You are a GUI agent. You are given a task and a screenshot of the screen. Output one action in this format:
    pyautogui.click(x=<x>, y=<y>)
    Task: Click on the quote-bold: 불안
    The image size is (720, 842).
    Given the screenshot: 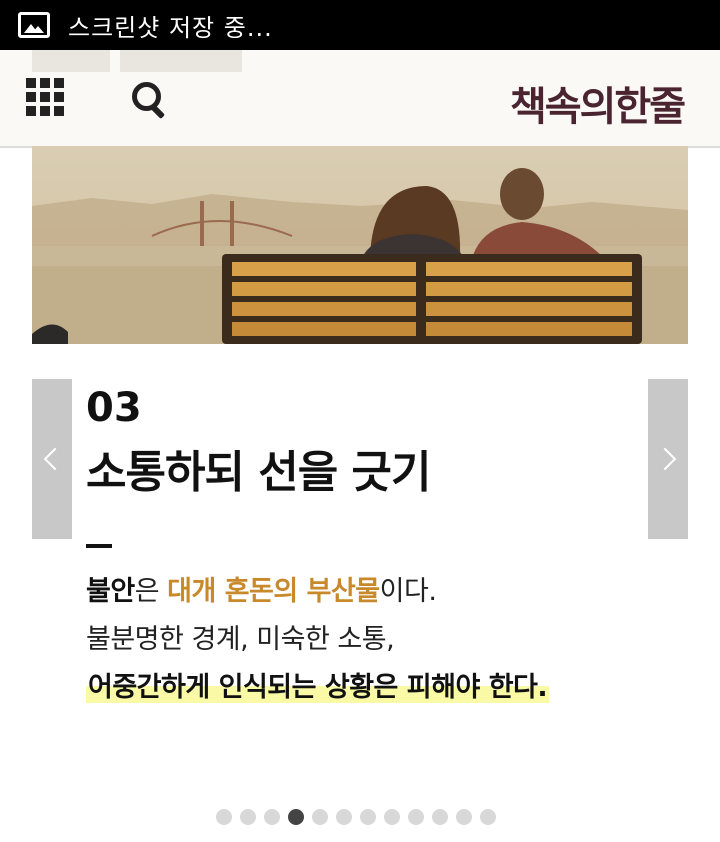 What is the action you would take?
    pyautogui.click(x=110, y=591)
    